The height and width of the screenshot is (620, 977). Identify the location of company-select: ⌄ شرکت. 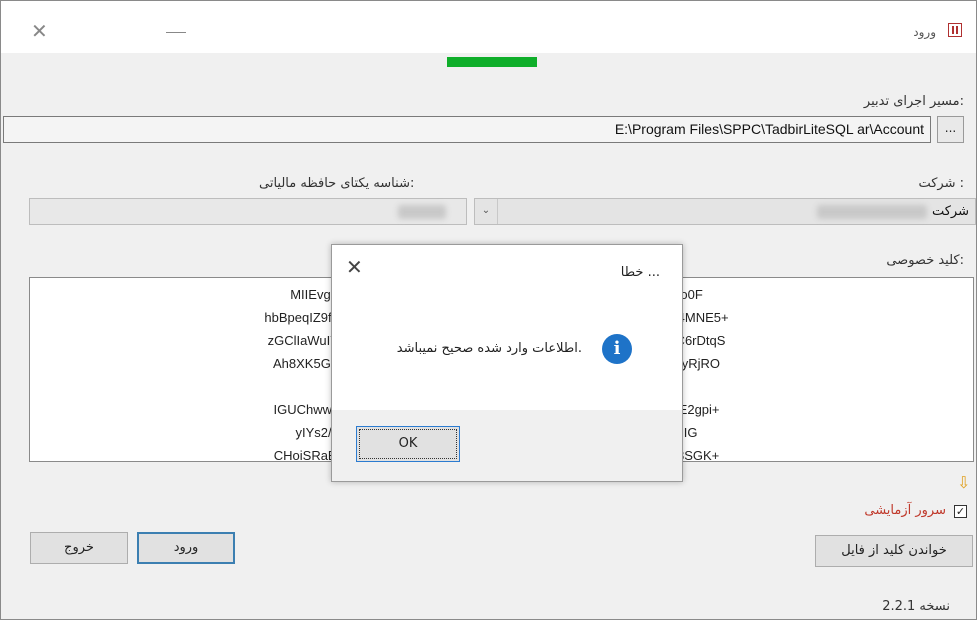
(725, 211).